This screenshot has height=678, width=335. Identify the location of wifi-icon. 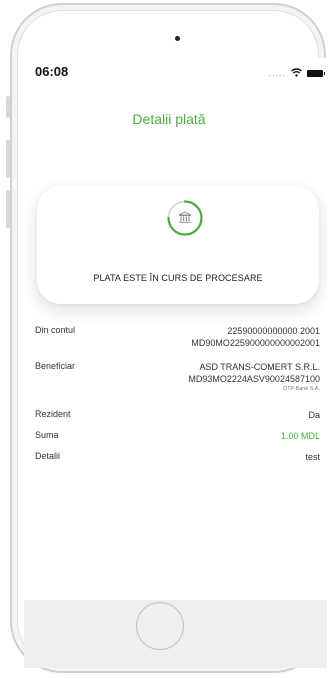
(296, 73).